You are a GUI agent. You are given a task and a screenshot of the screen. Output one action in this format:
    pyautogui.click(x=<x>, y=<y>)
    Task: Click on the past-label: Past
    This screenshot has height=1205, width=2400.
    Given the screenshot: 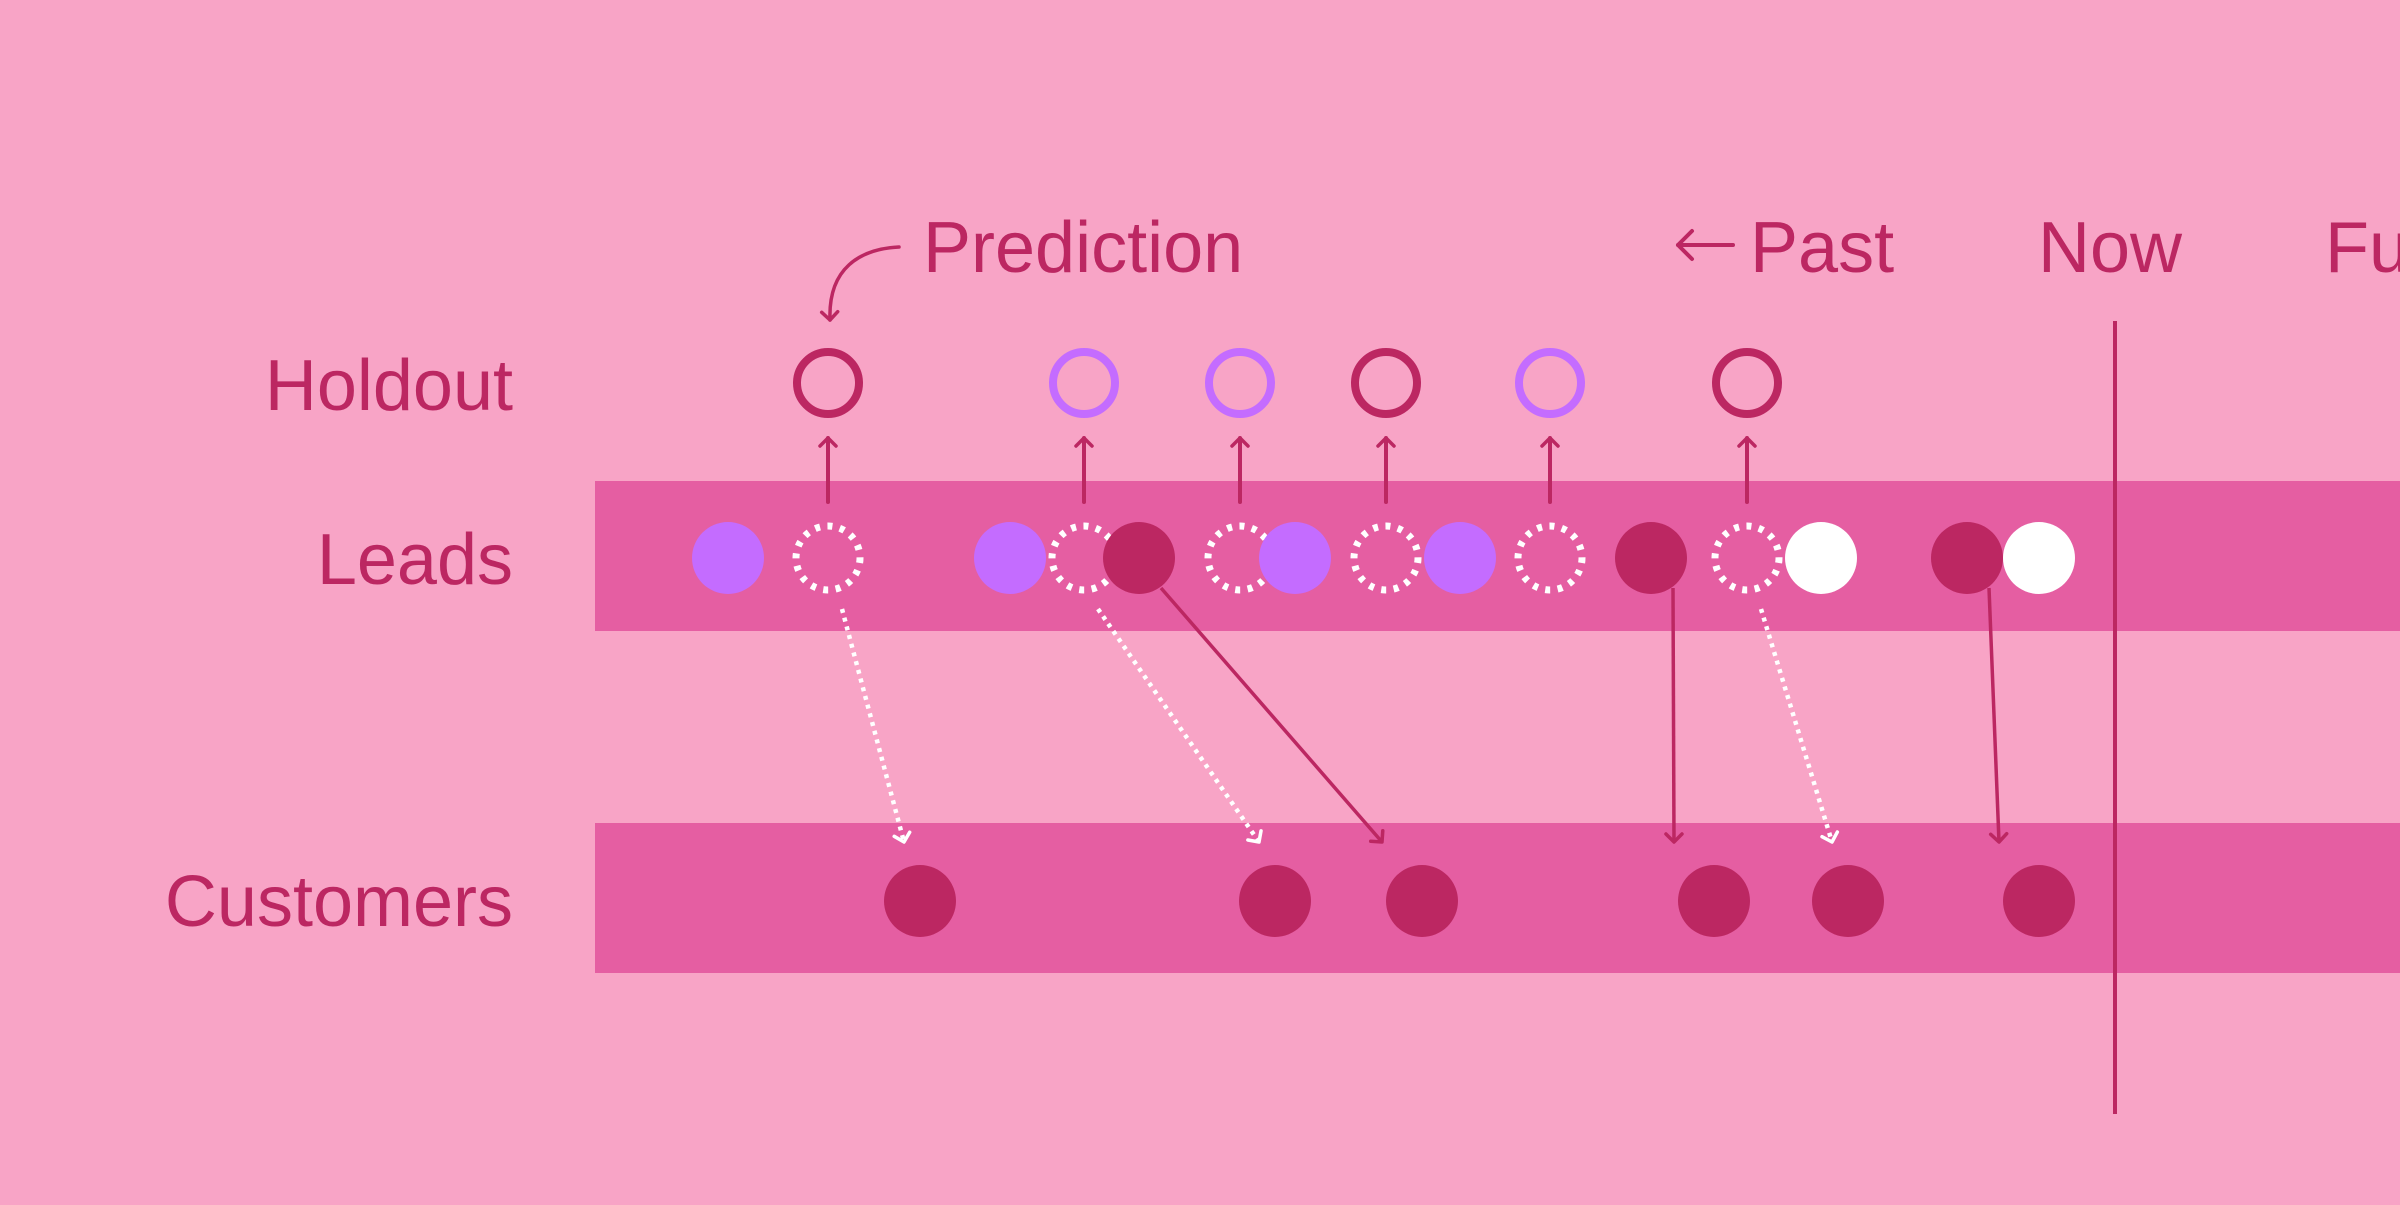 What is the action you would take?
    pyautogui.click(x=1822, y=248)
    